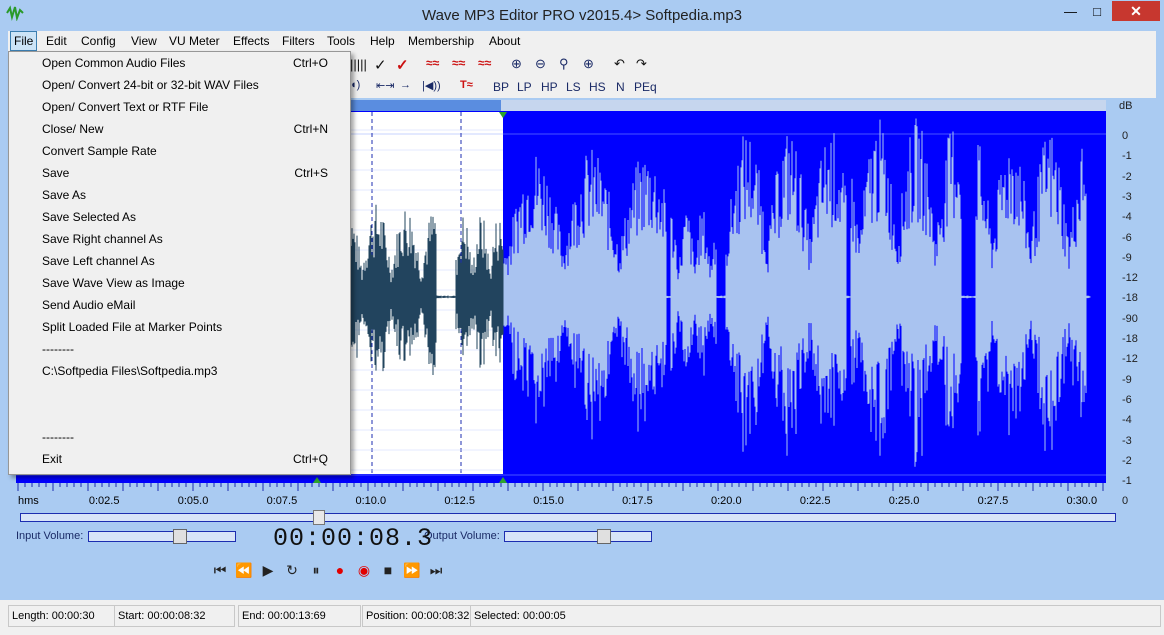  Describe the element at coordinates (73, 129) in the screenshot. I see `file-menu-item-label: Close/ New` at that location.